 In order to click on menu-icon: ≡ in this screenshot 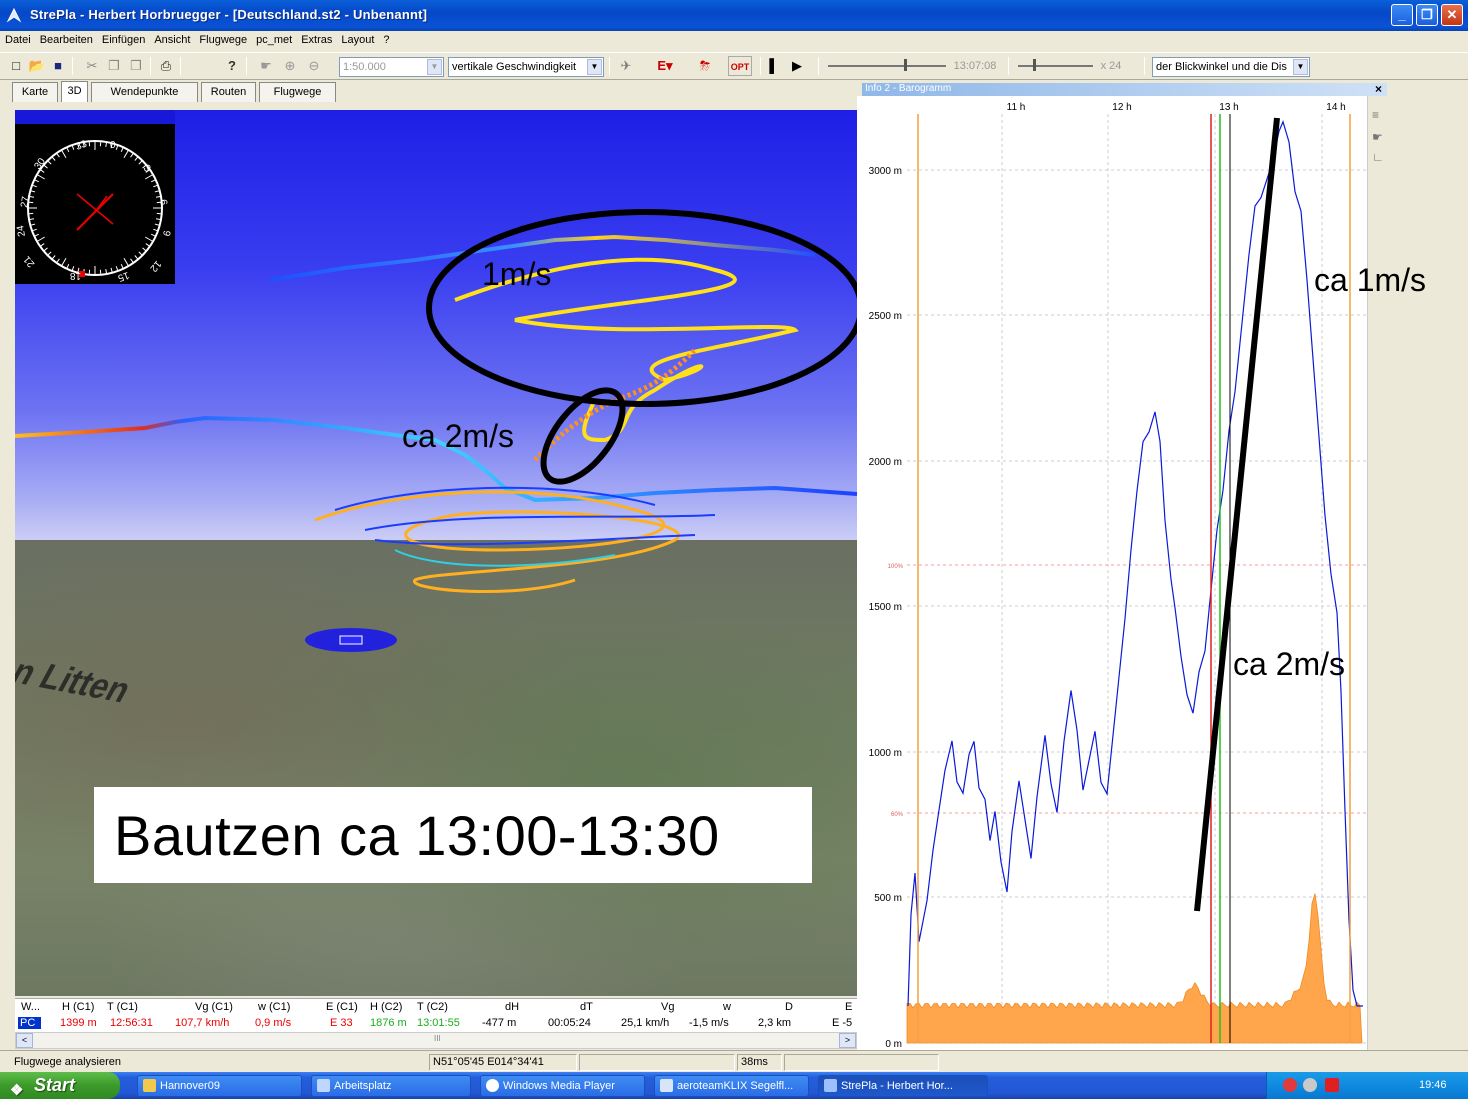, I will do `click(1375, 115)`.